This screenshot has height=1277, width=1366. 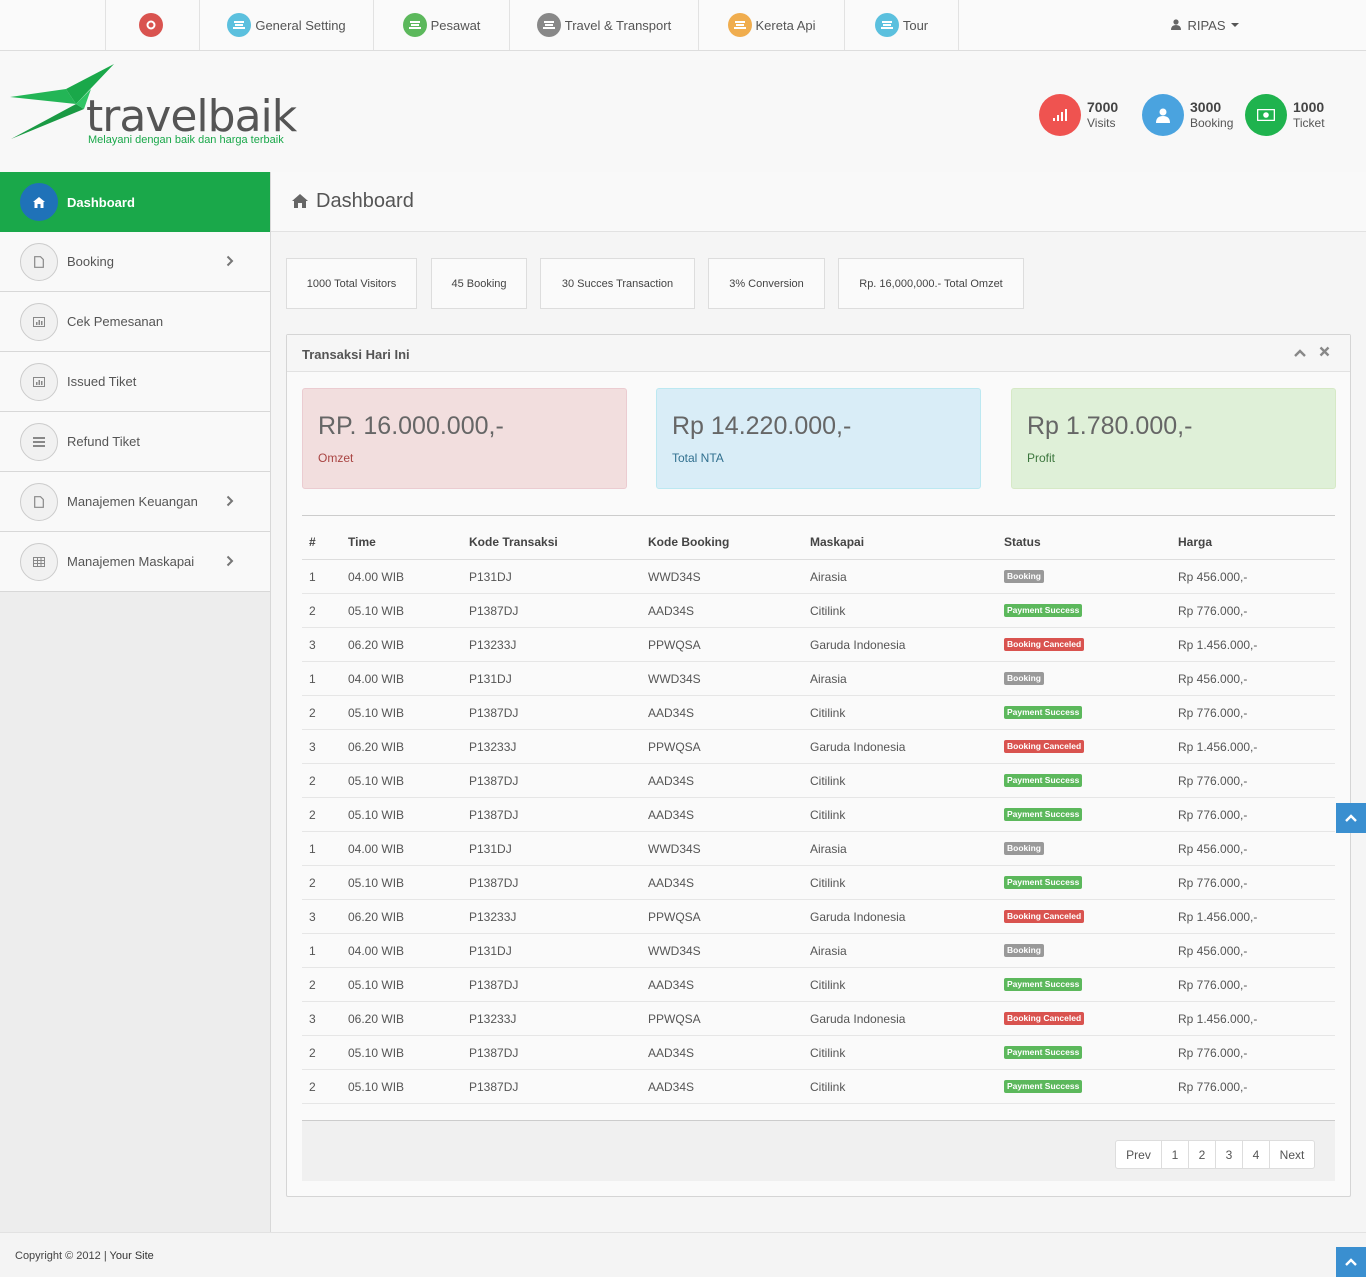 I want to click on file-icon, so click(x=39, y=502).